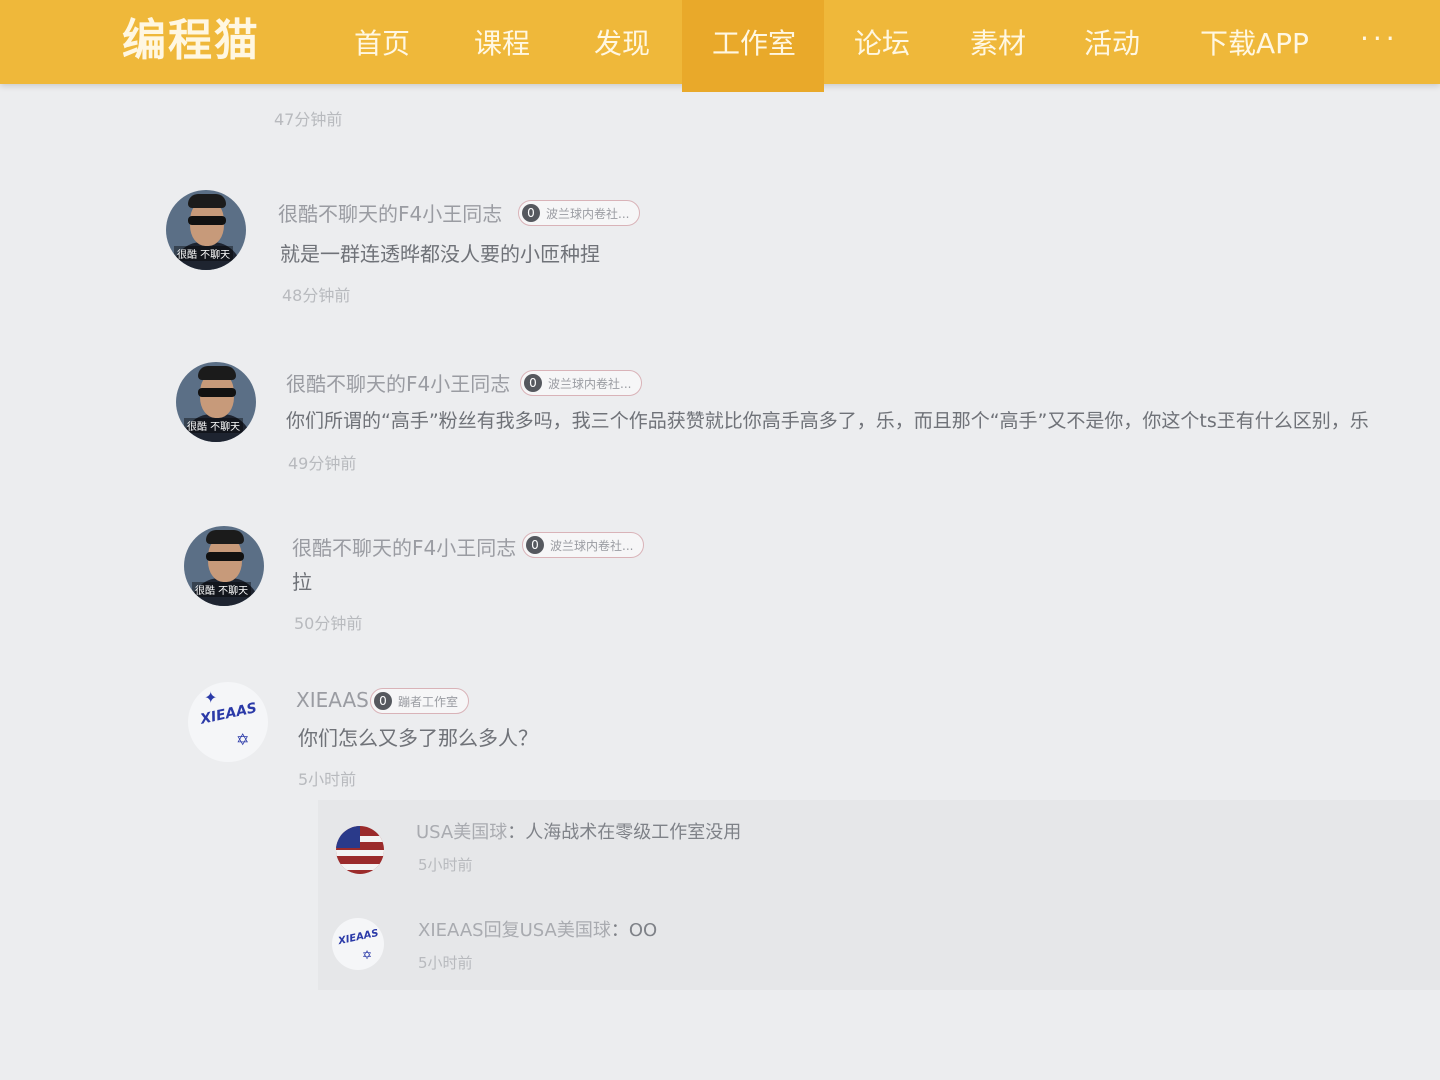 The width and height of the screenshot is (1440, 1080). What do you see at coordinates (327, 779) in the screenshot?
I see `comment-time: 5小时前` at bounding box center [327, 779].